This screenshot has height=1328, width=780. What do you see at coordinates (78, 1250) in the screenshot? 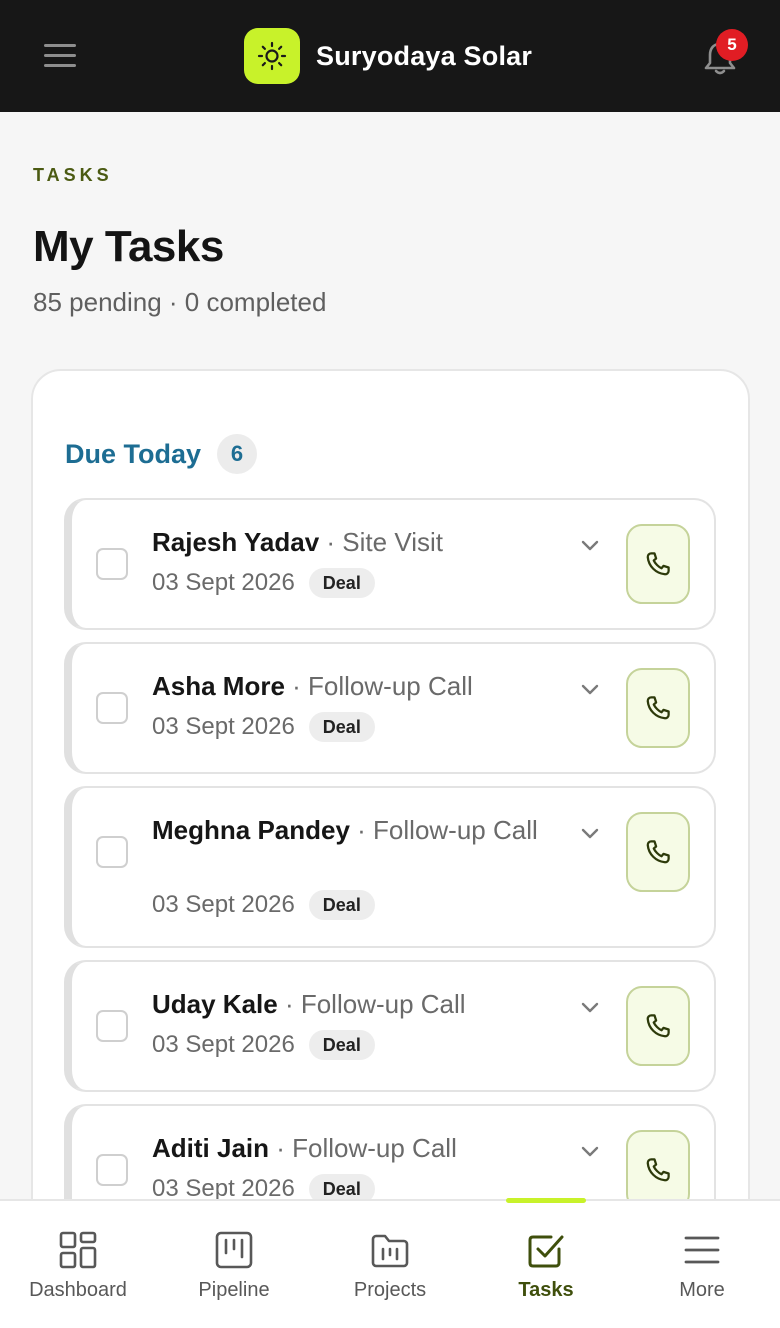
I see `grid-icon` at bounding box center [78, 1250].